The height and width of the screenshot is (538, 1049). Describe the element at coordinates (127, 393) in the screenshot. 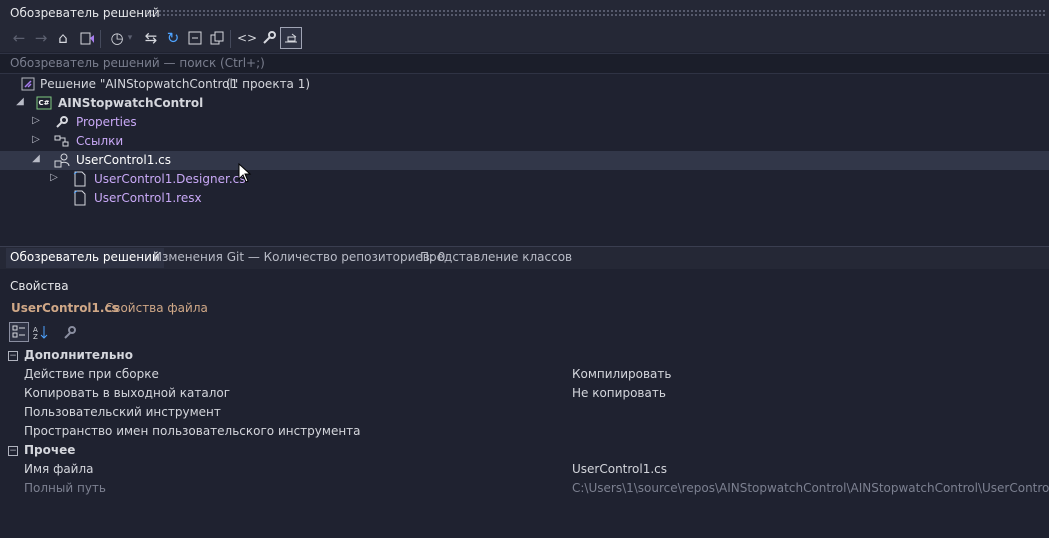

I see `property-name: Копировать в выходной каталог` at that location.